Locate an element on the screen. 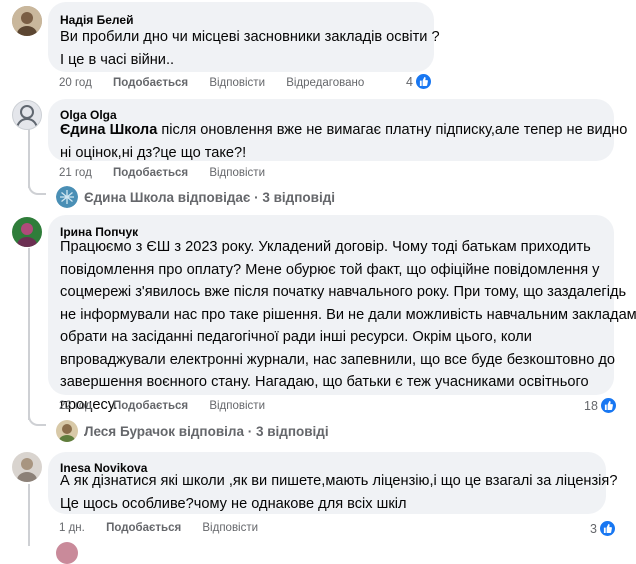 This screenshot has width=636, height=564. comment-actions: 1 дн. Подобається Відповісти is located at coordinates (167, 528).